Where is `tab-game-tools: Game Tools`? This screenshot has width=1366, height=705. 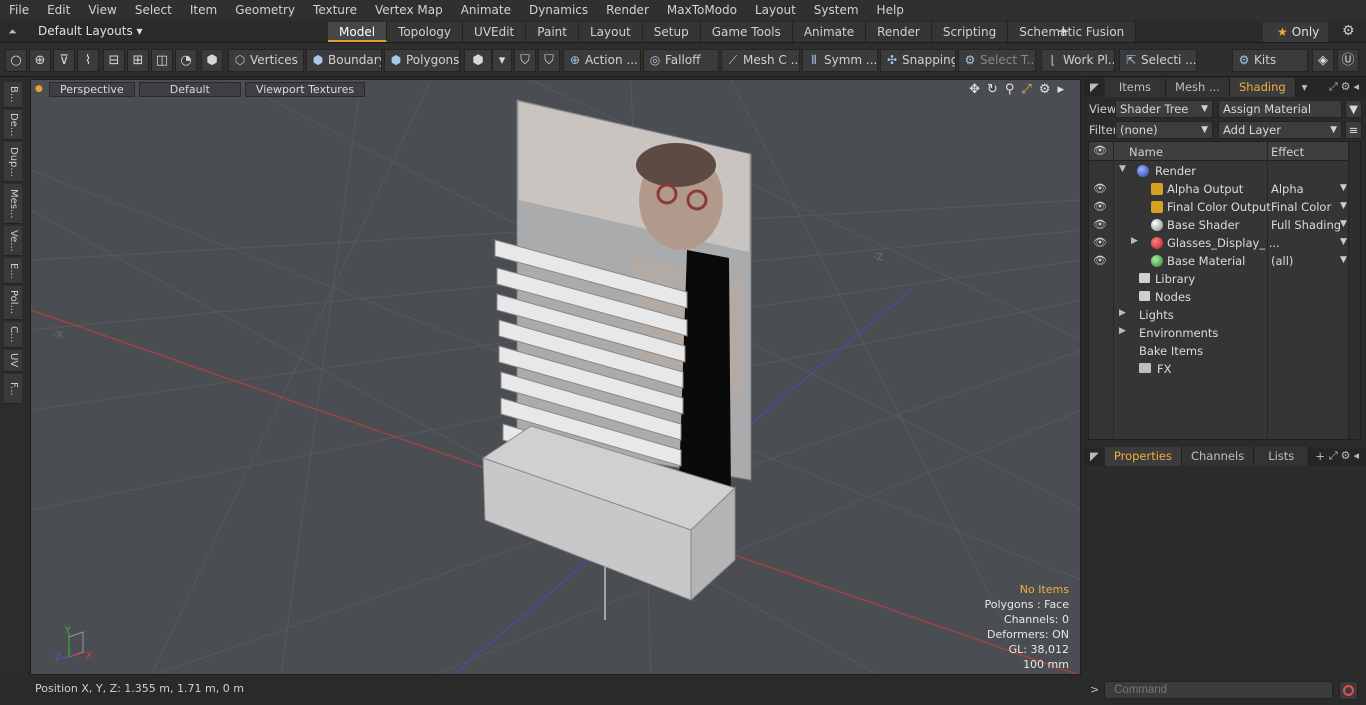
tab-game-tools: Game Tools is located at coordinates (746, 32).